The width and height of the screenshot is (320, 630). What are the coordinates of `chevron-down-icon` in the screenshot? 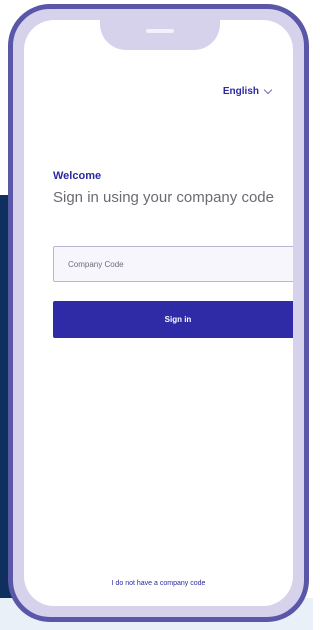 It's located at (268, 89).